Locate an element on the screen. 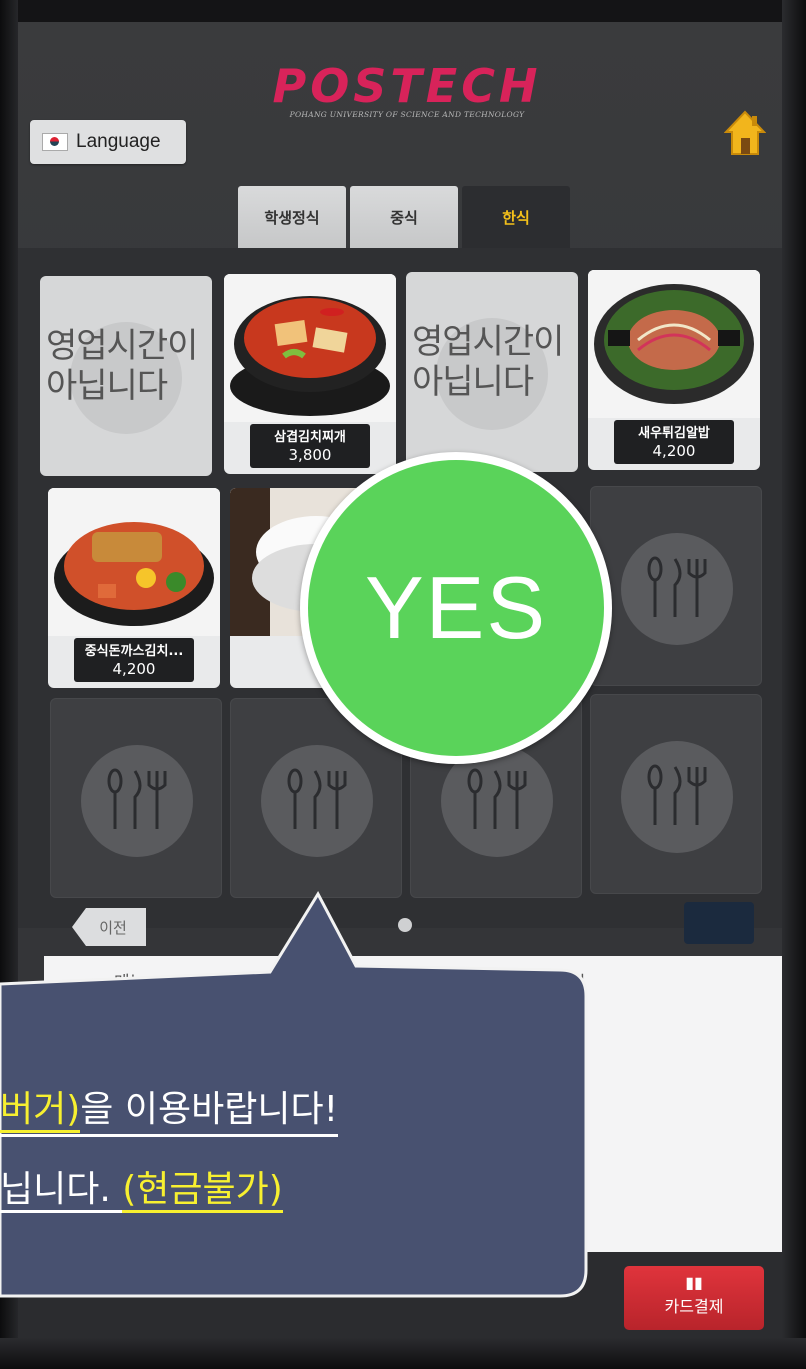 Image resolution: width=806 pixels, height=1369 pixels. language-button: Language is located at coordinates (108, 142).